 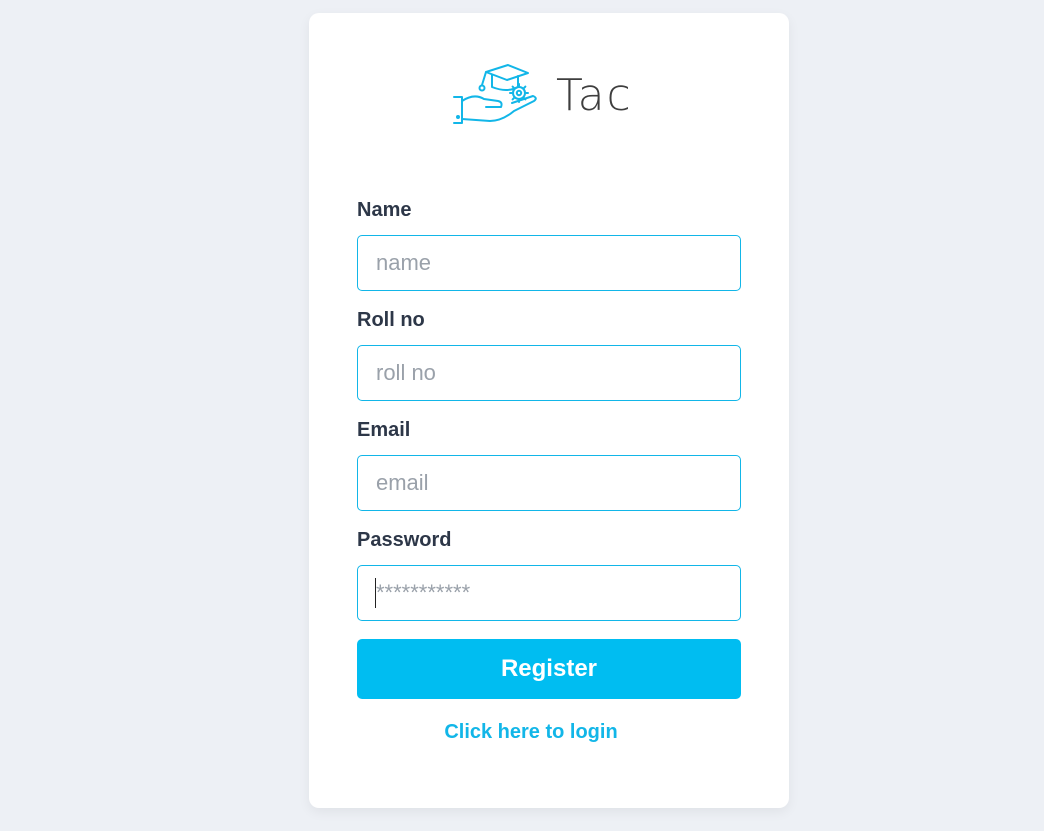 What do you see at coordinates (384, 430) in the screenshot?
I see `email-label: Email` at bounding box center [384, 430].